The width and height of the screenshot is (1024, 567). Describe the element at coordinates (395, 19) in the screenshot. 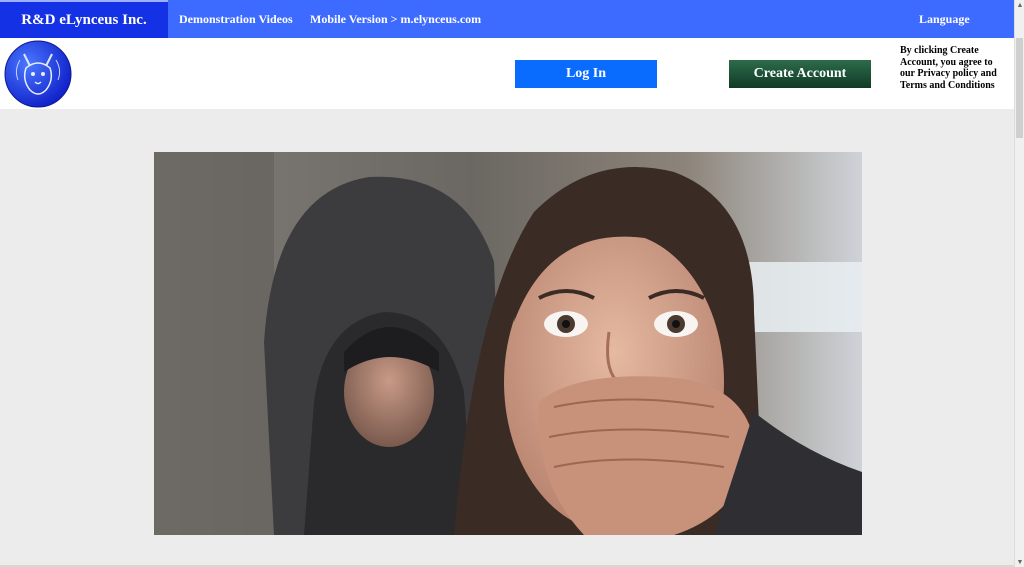

I see `mobile-version-link: Mobile Version > m.elynceus.com` at that location.